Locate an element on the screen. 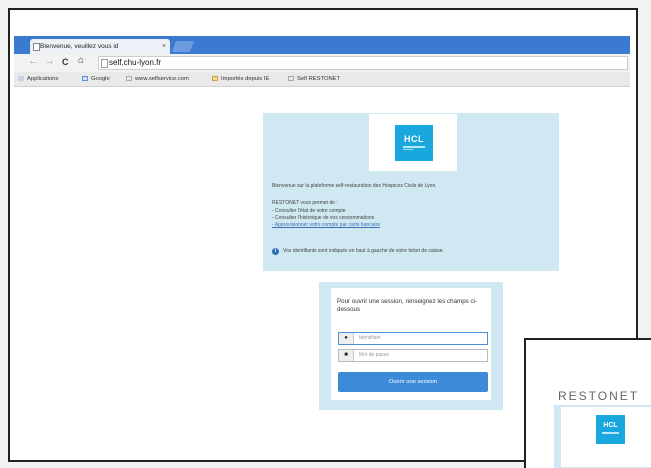 The image size is (651, 468). username-placeholder: Identifiant is located at coordinates (370, 338).